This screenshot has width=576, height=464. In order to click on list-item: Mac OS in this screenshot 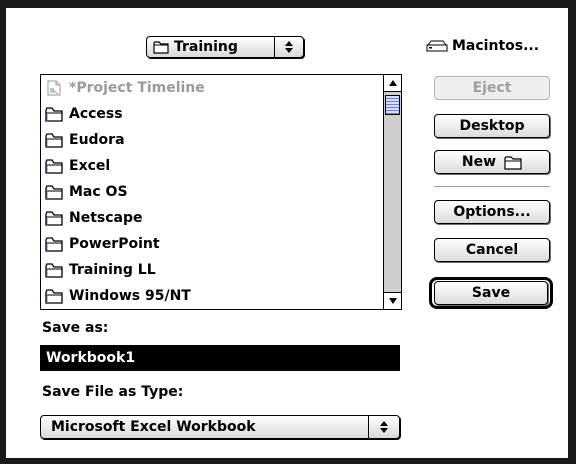, I will do `click(212, 192)`.